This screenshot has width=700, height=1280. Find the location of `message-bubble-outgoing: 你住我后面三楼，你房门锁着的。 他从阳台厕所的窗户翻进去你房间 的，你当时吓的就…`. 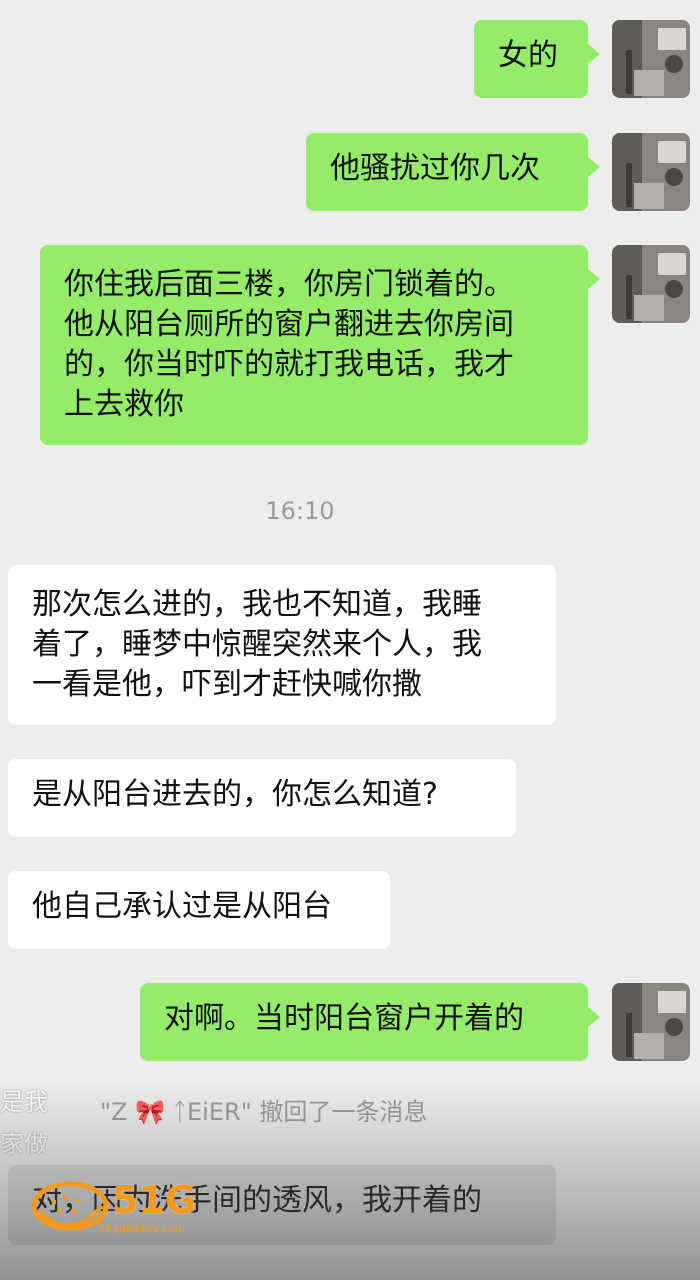

message-bubble-outgoing: 你住我后面三楼，你房门锁着的。 他从阳台厕所的窗户翻进去你房间 的，你当时吓的就… is located at coordinates (320, 345).